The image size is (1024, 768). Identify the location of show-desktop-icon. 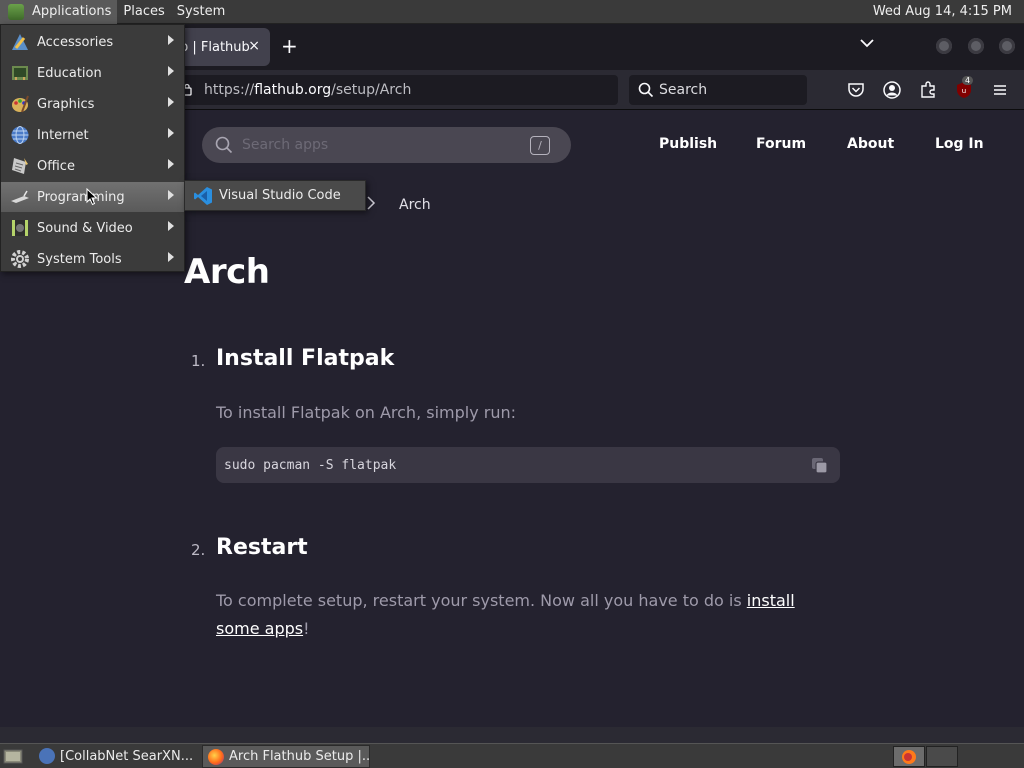
(13, 756).